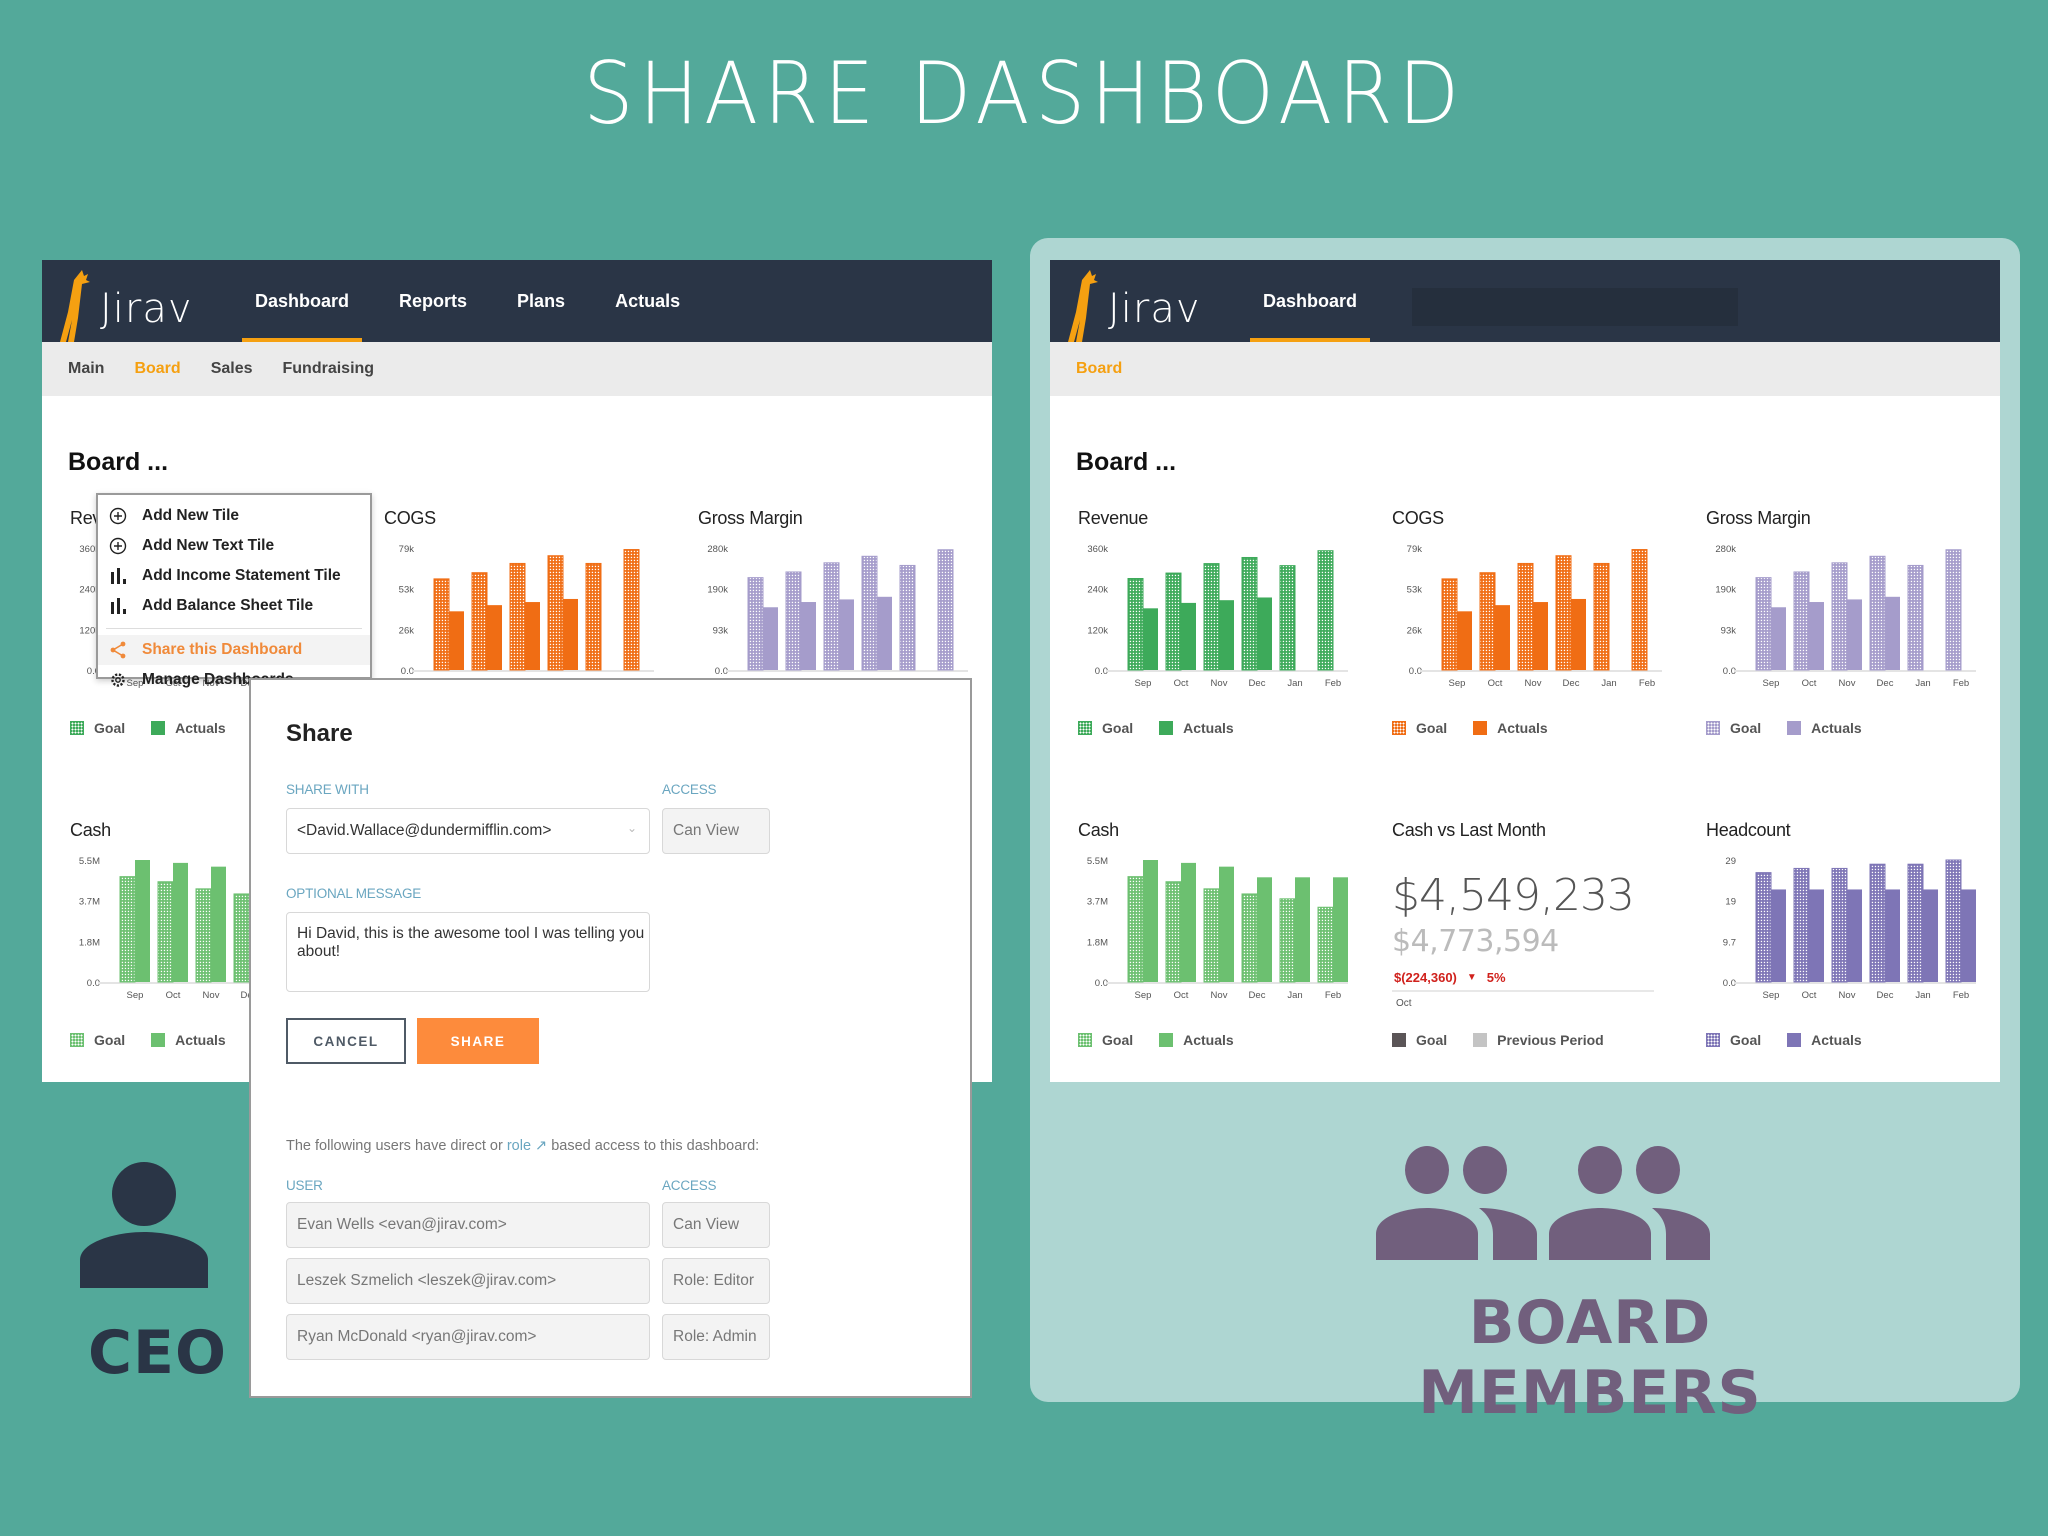 The width and height of the screenshot is (2048, 1536). Describe the element at coordinates (541, 301) in the screenshot. I see `nav-plans: Plans` at that location.